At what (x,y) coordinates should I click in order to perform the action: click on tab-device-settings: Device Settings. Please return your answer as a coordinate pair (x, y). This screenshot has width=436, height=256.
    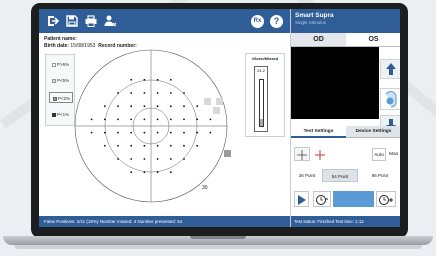
    Looking at the image, I should click on (373, 132).